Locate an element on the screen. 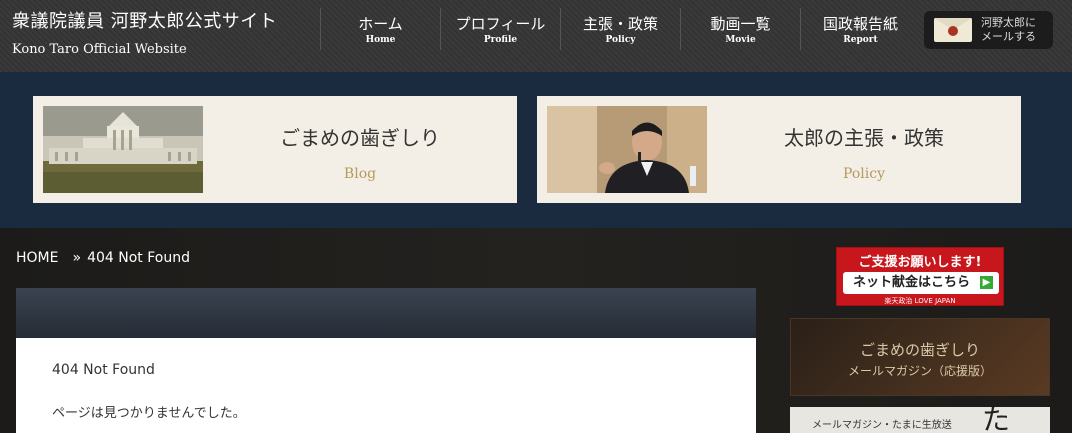  donation-heading: ご支援お願いします! is located at coordinates (920, 262).